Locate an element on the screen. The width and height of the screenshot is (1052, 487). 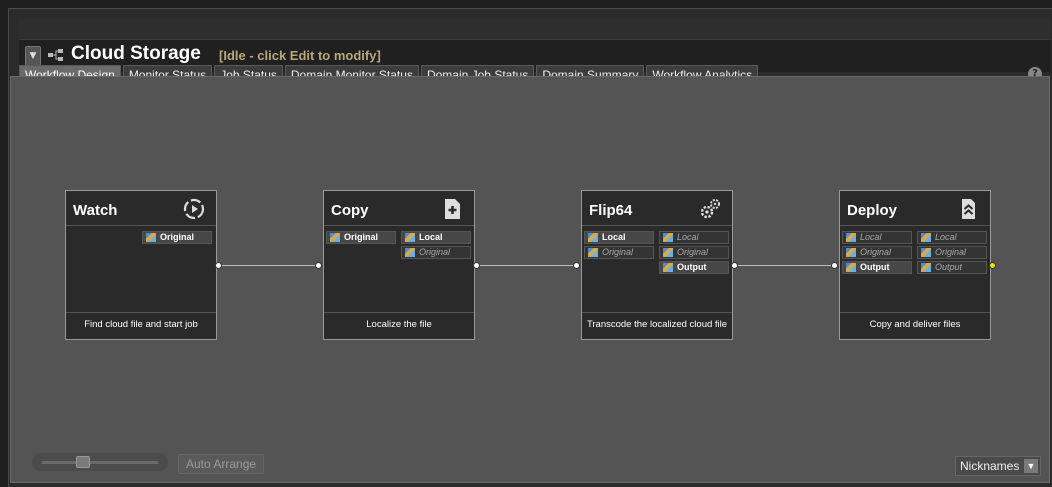
node-description: Find cloud file and start job is located at coordinates (141, 324).